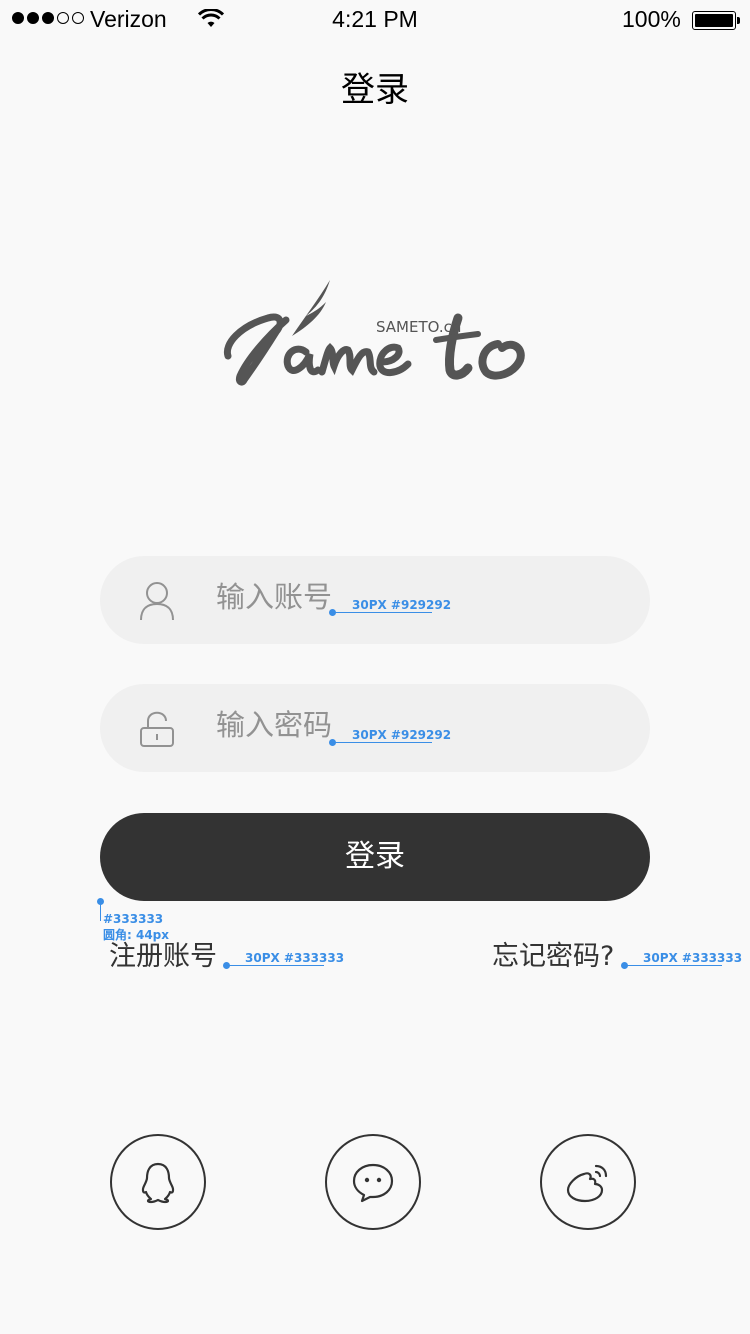  What do you see at coordinates (693, 958) in the screenshot?
I see `annotation-forgot-spec: 30PX #333333` at bounding box center [693, 958].